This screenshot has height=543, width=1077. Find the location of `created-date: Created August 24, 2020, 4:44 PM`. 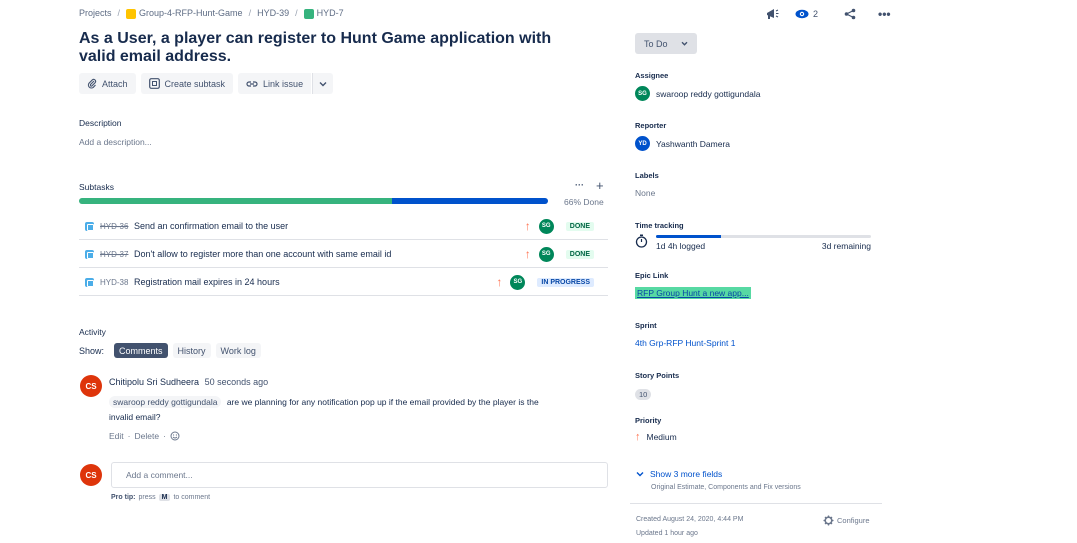

created-date: Created August 24, 2020, 4:44 PM is located at coordinates (690, 519).